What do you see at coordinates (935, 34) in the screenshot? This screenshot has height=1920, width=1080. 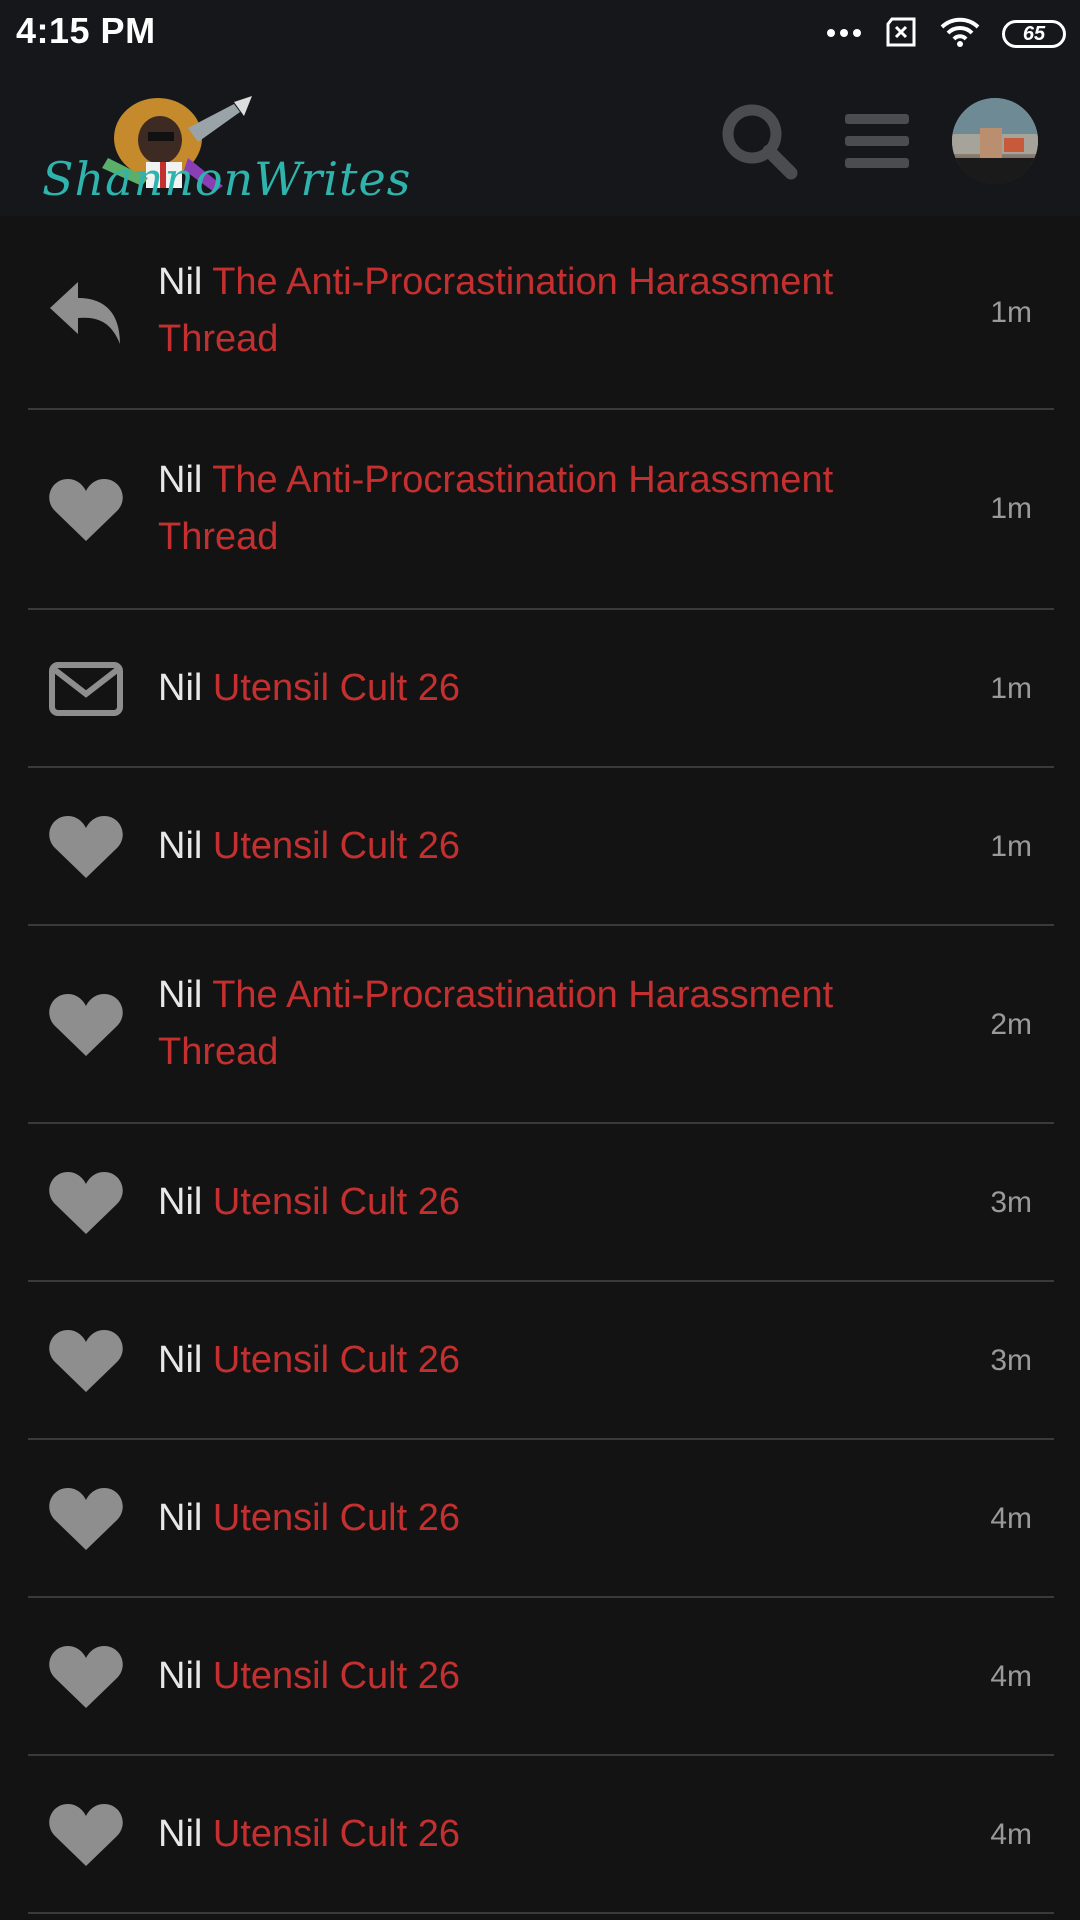 I see `status-icons: 65` at bounding box center [935, 34].